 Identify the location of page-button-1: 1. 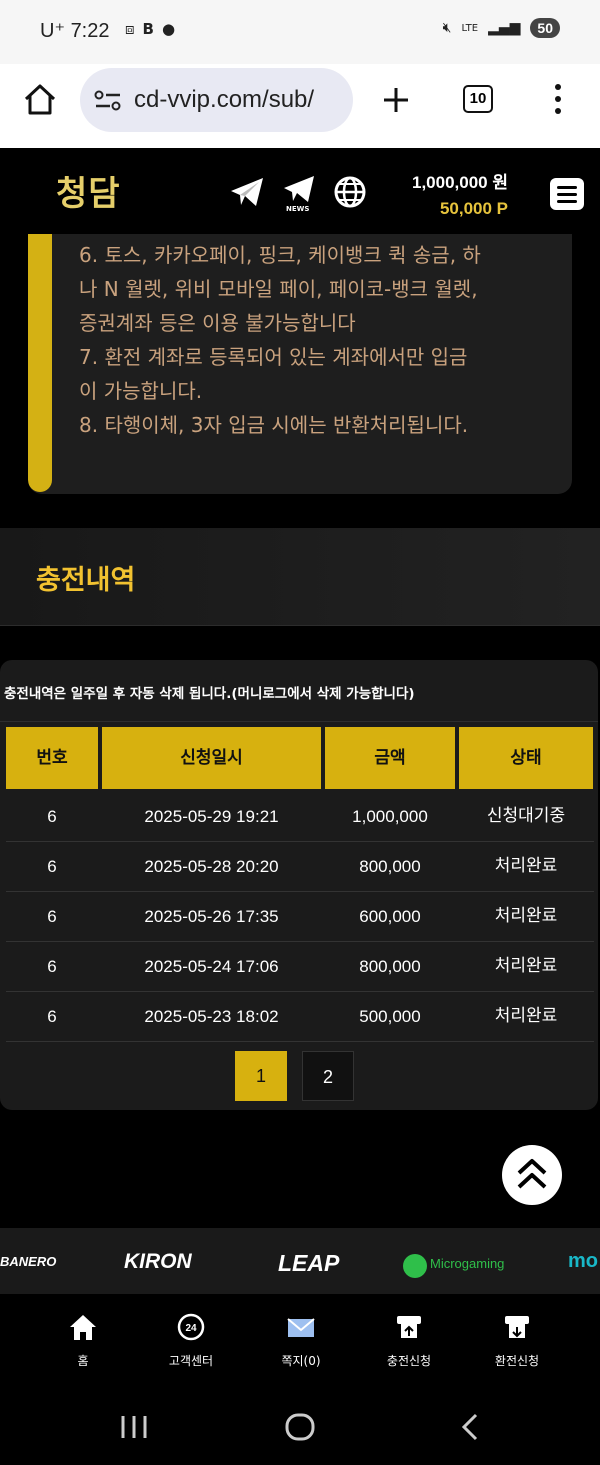
(261, 1076).